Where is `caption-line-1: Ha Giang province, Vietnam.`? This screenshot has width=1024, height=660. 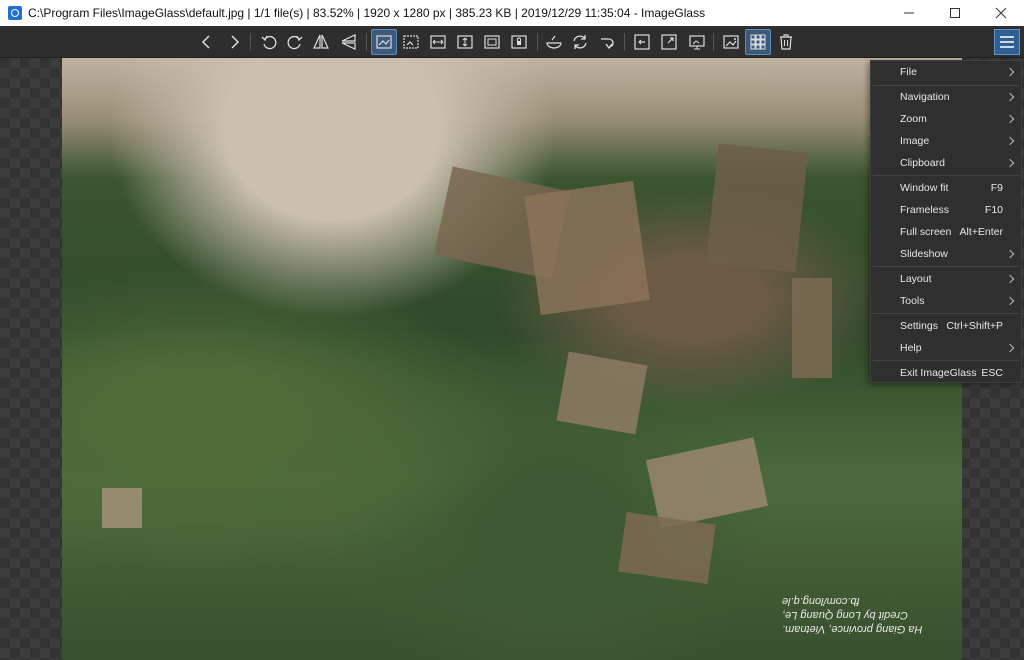 caption-line-1: Ha Giang province, Vietnam. is located at coordinates (852, 629).